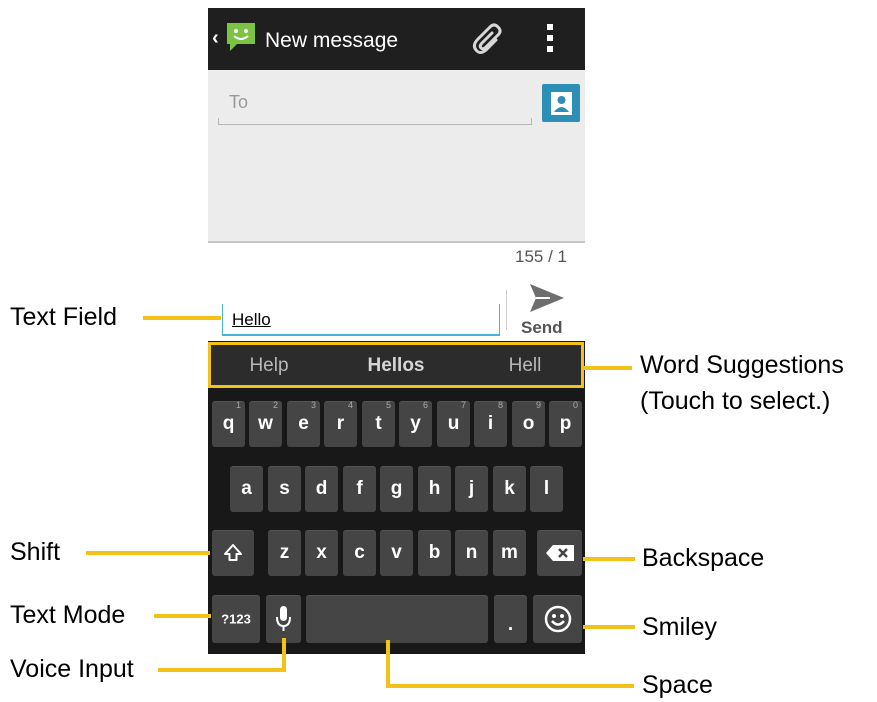 The height and width of the screenshot is (702, 877). I want to click on key-a: a, so click(246, 489).